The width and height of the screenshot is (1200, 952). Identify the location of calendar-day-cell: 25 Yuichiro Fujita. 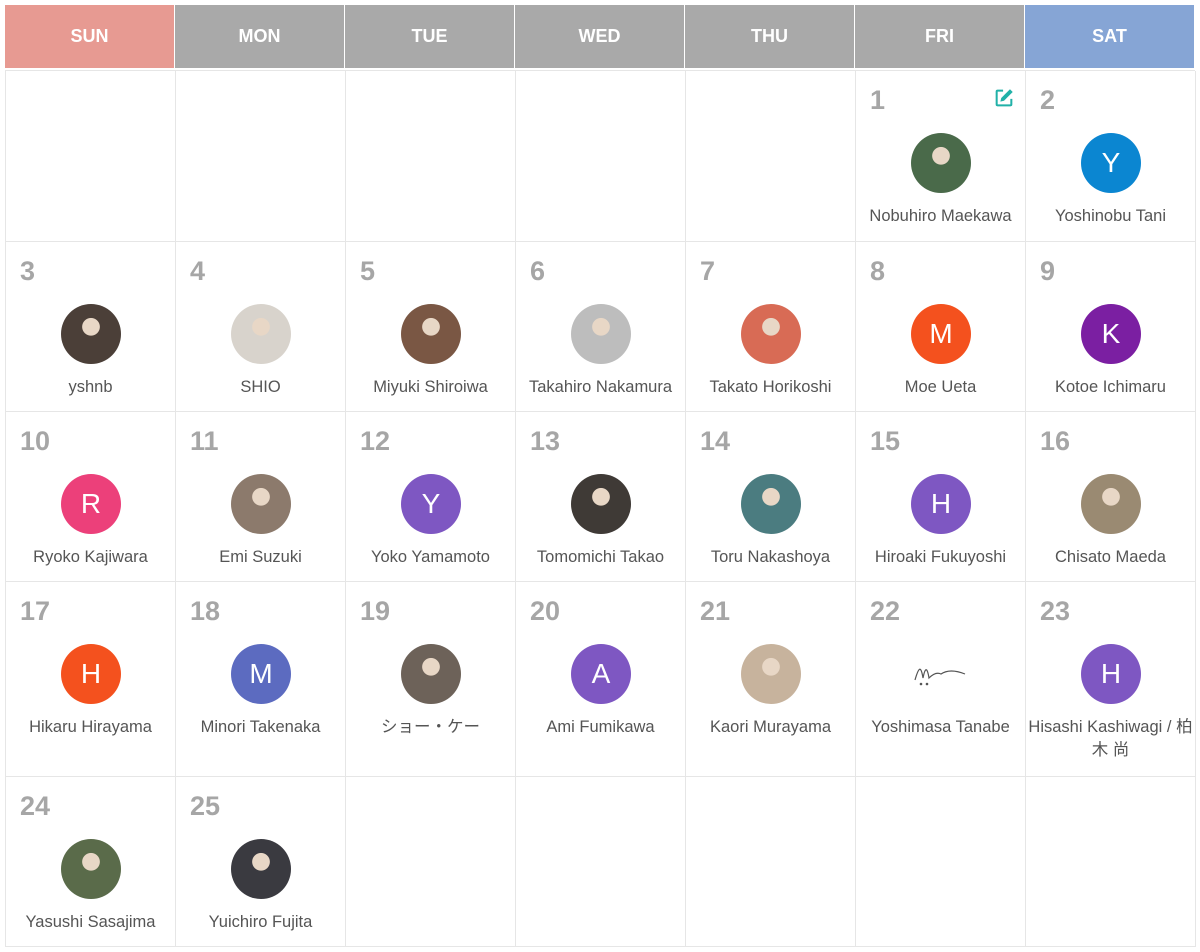
(261, 862).